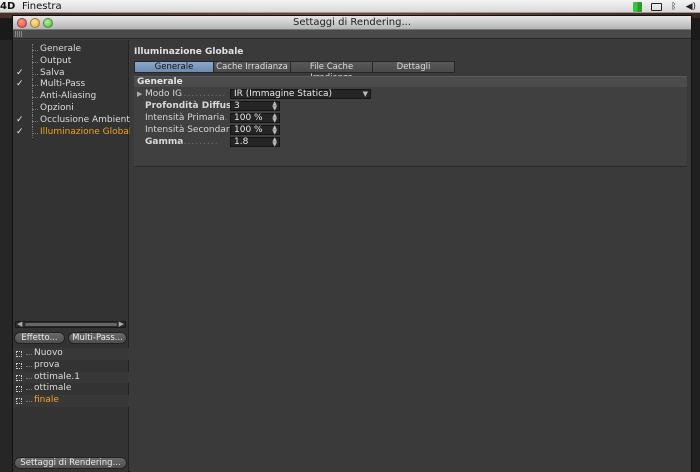 The width and height of the screenshot is (700, 472). What do you see at coordinates (57, 107) in the screenshot?
I see `sidebar-item-label: Opzioni` at bounding box center [57, 107].